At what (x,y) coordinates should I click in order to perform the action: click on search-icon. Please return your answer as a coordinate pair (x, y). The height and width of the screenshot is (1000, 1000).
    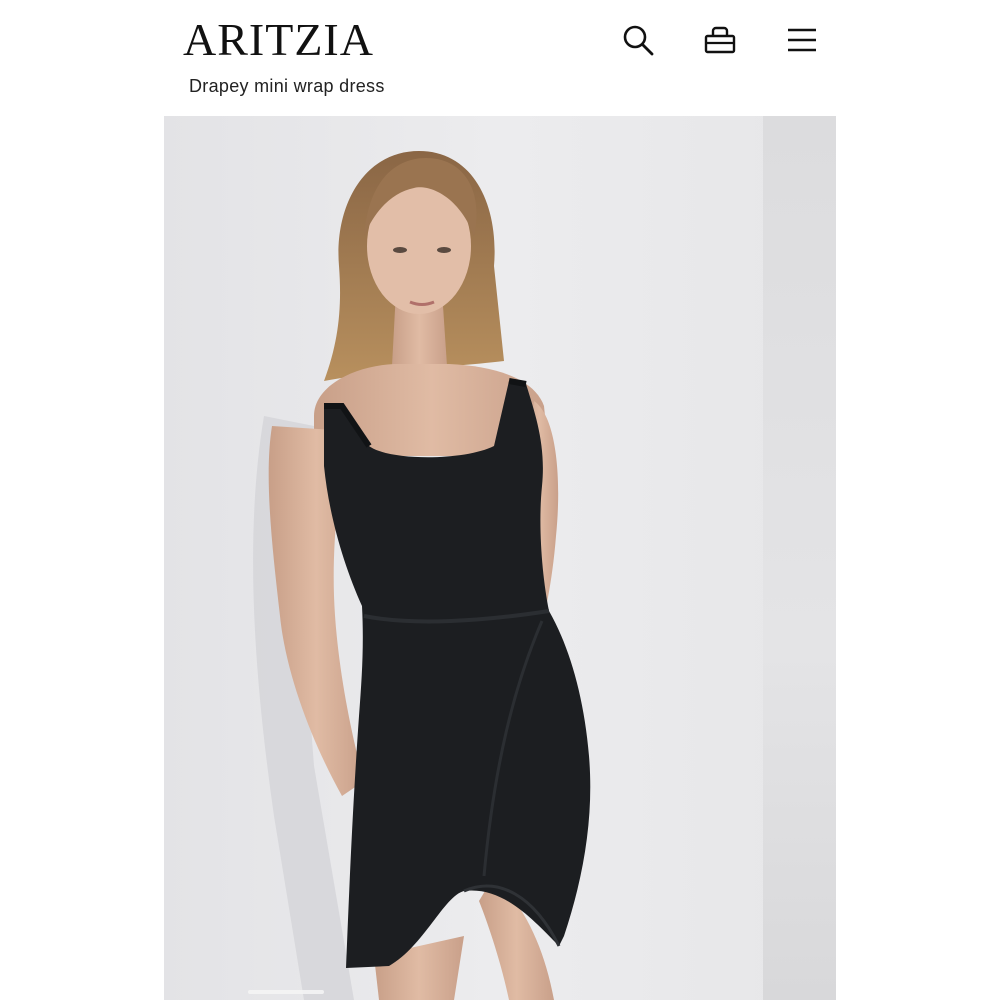
    Looking at the image, I should click on (638, 40).